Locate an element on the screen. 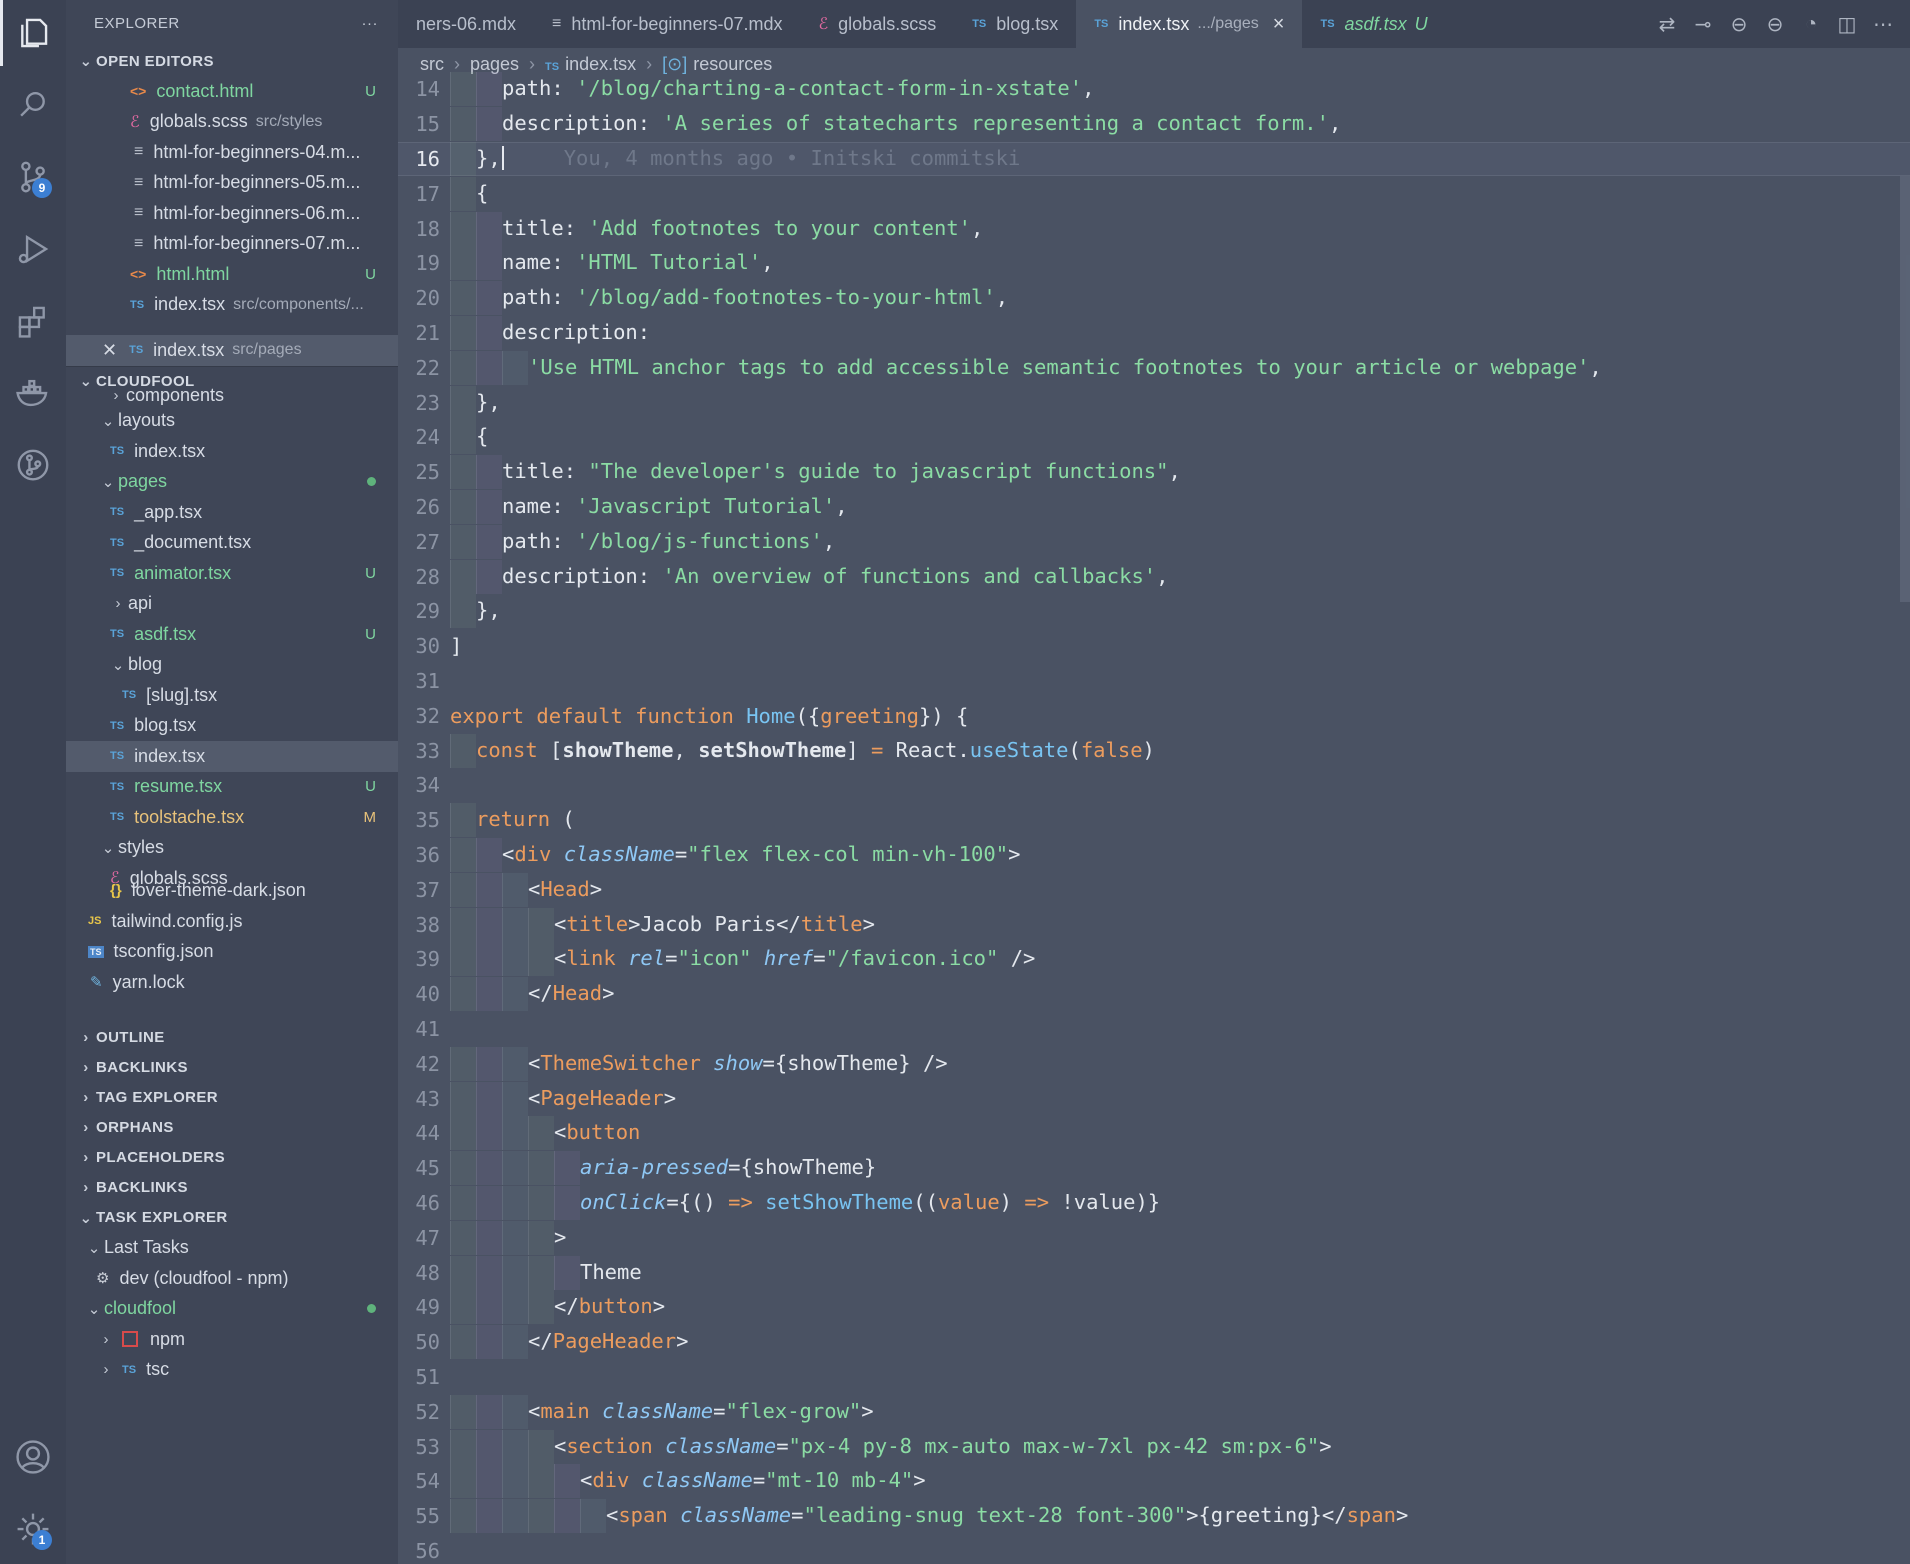 This screenshot has height=1564, width=1910. tree-file: TS tsconfig.json is located at coordinates (232, 952).